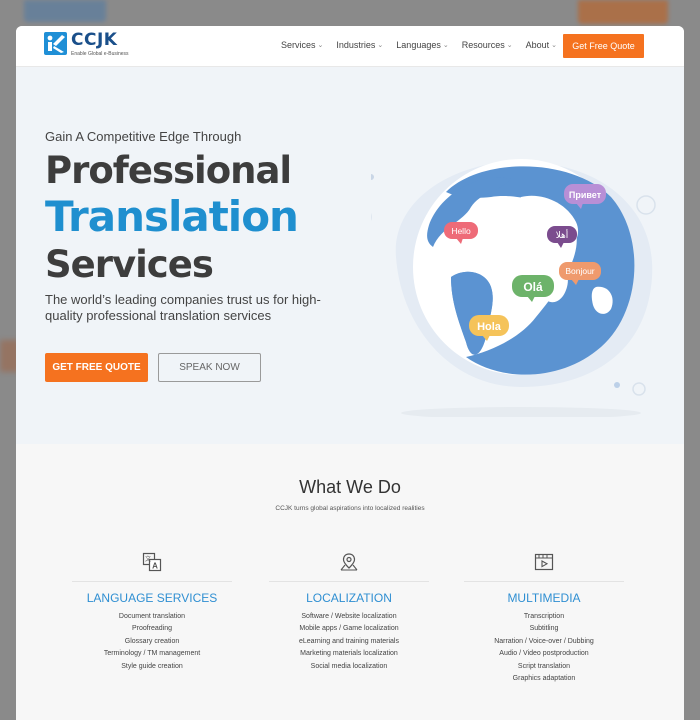 Image resolution: width=700 pixels, height=720 pixels. I want to click on bubble-french: Bonjour, so click(579, 271).